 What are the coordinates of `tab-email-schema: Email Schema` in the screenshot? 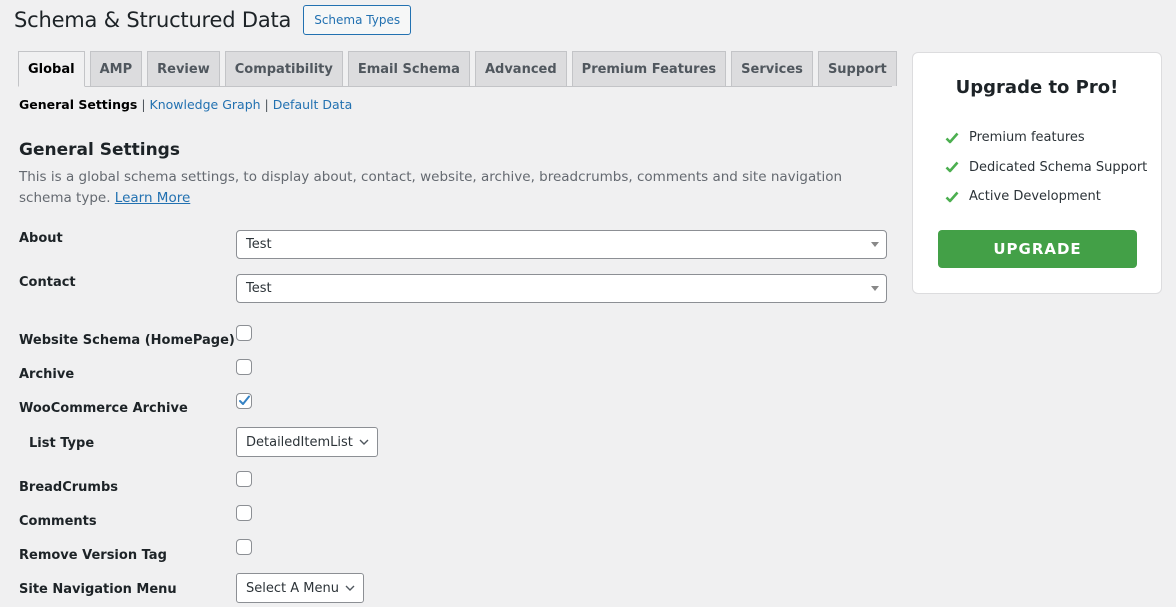 It's located at (408, 68).